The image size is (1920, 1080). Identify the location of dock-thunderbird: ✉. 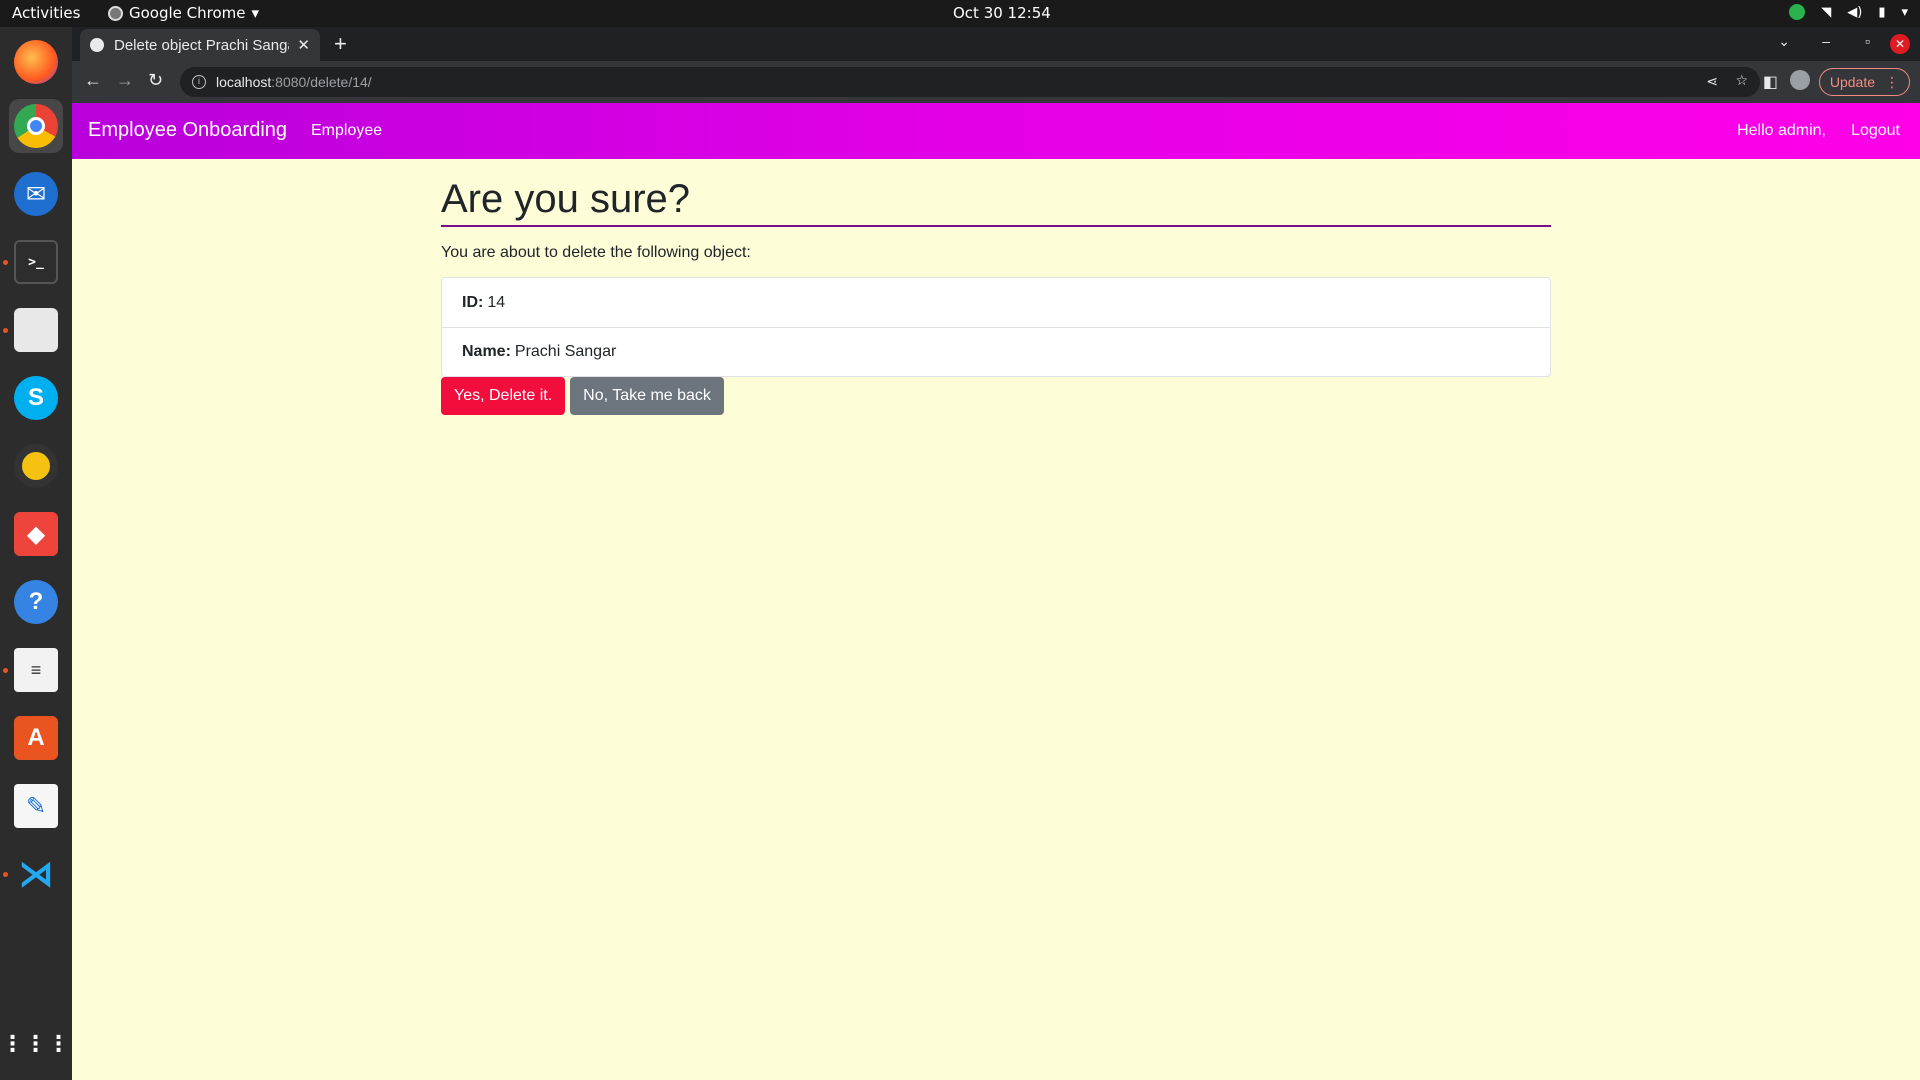
(36, 194).